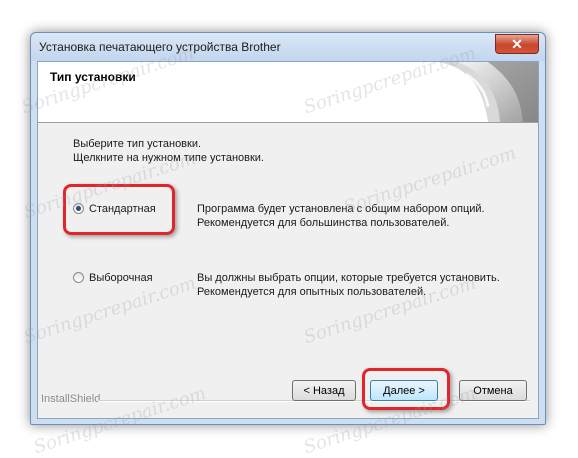 The image size is (578, 458). I want to click on back-button: < Назад, so click(324, 390).